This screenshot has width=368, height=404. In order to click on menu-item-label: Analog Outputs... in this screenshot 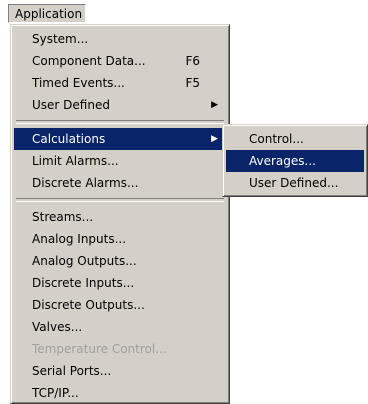, I will do `click(84, 261)`.